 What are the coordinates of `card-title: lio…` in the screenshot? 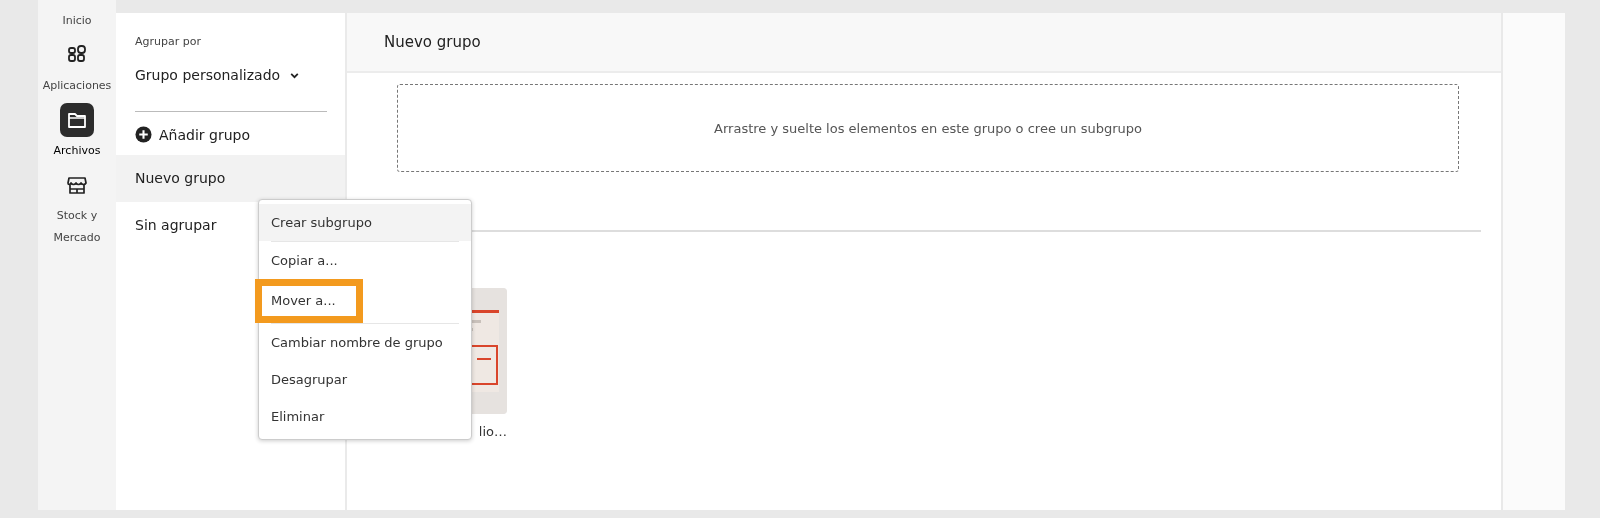 It's located at (492, 431).